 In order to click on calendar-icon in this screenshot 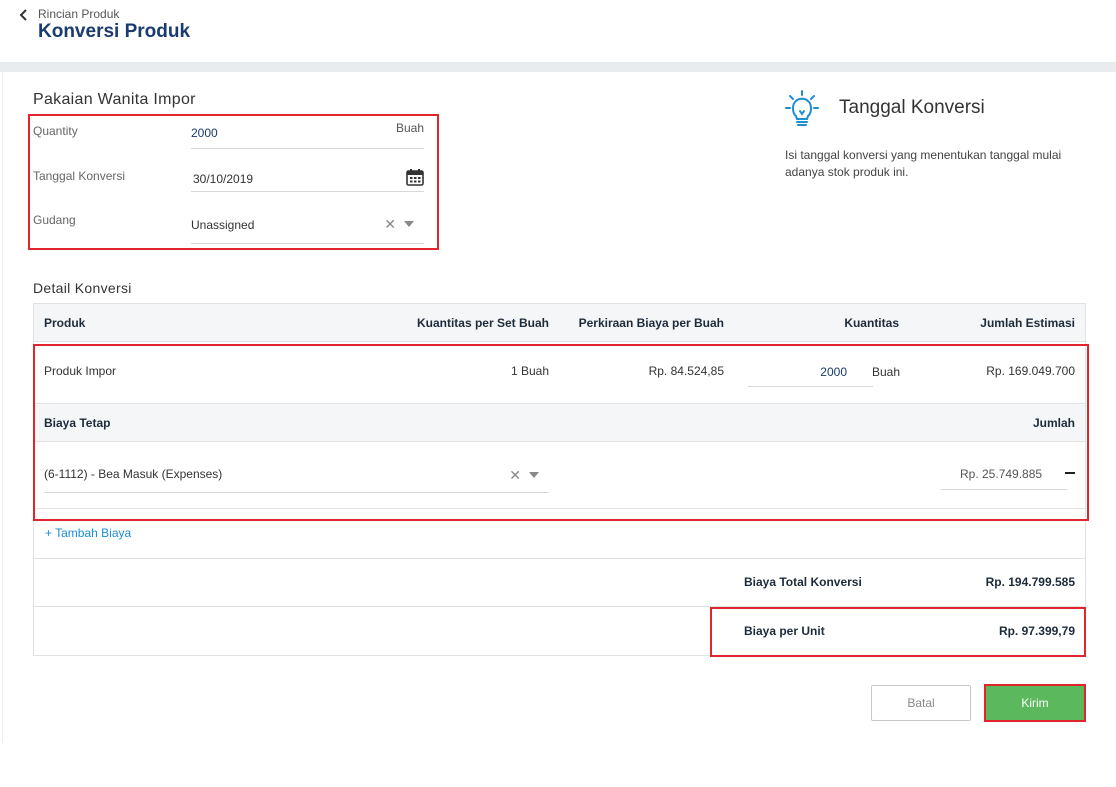, I will do `click(415, 177)`.